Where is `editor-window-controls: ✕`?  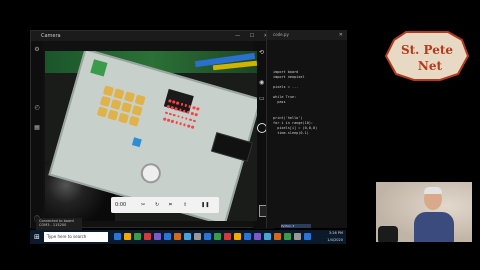 editor-window-controls: ✕ is located at coordinates (341, 35).